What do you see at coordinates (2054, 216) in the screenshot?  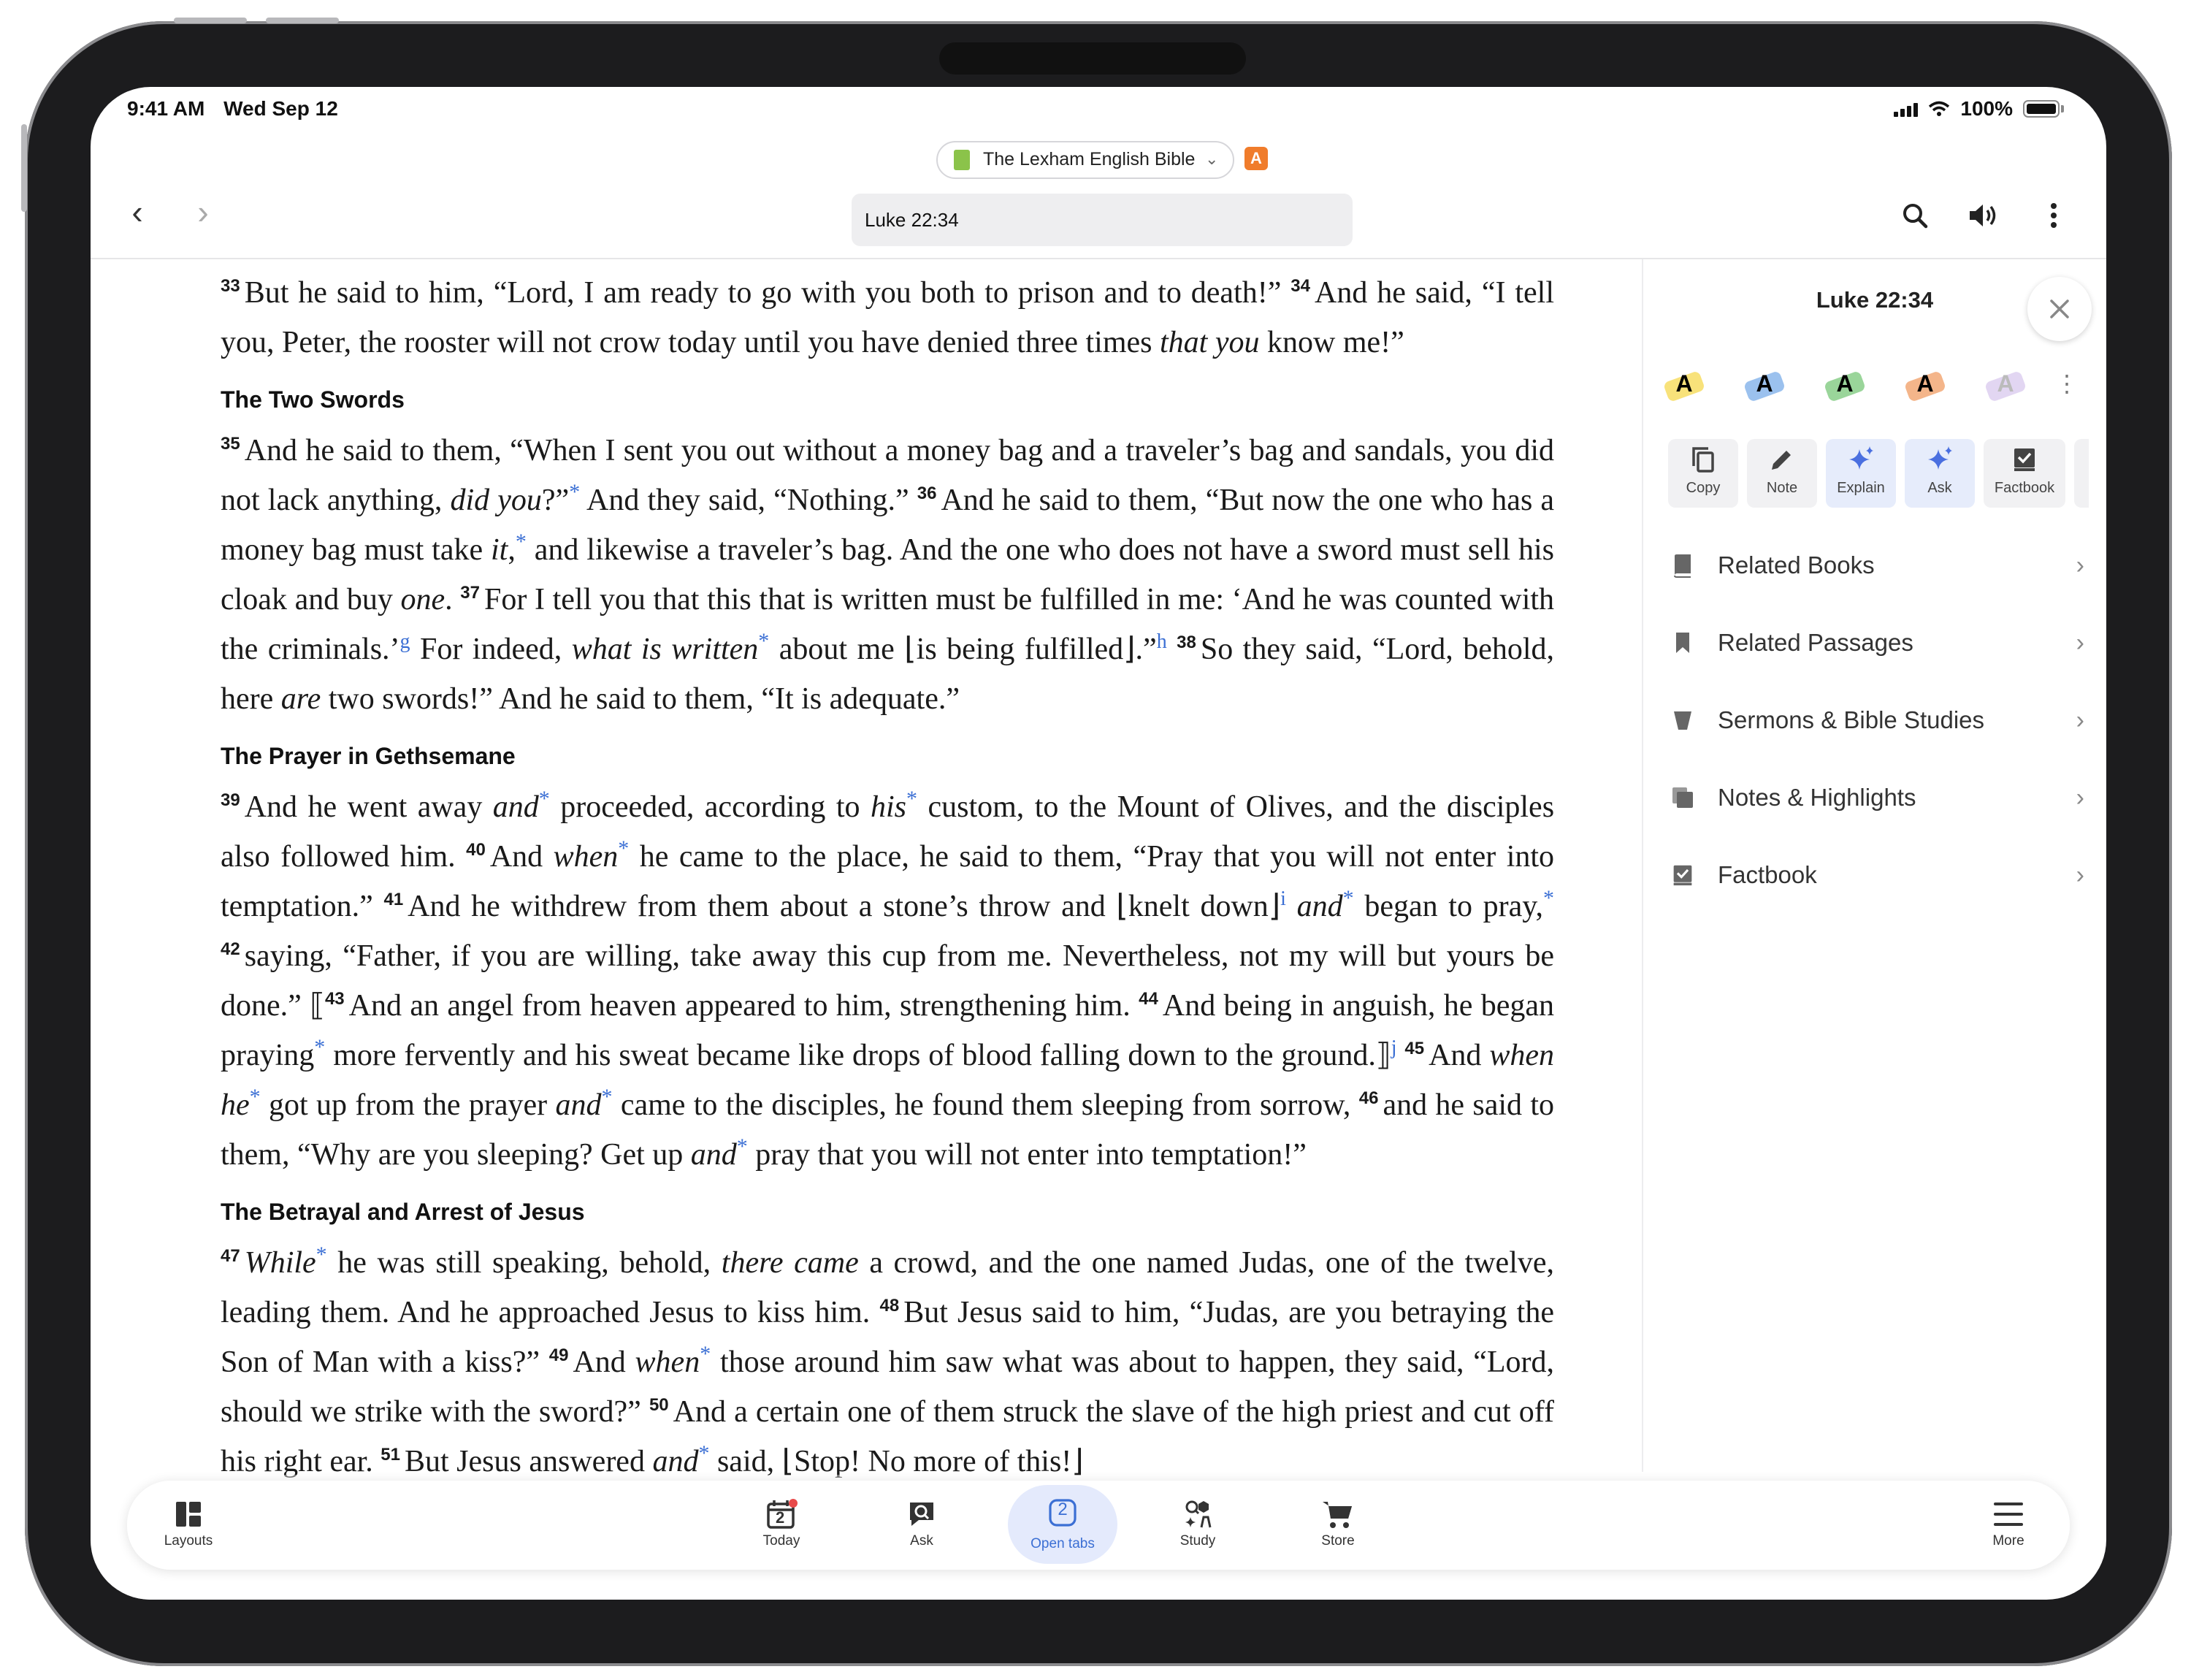 I see `more-vertical-icon` at bounding box center [2054, 216].